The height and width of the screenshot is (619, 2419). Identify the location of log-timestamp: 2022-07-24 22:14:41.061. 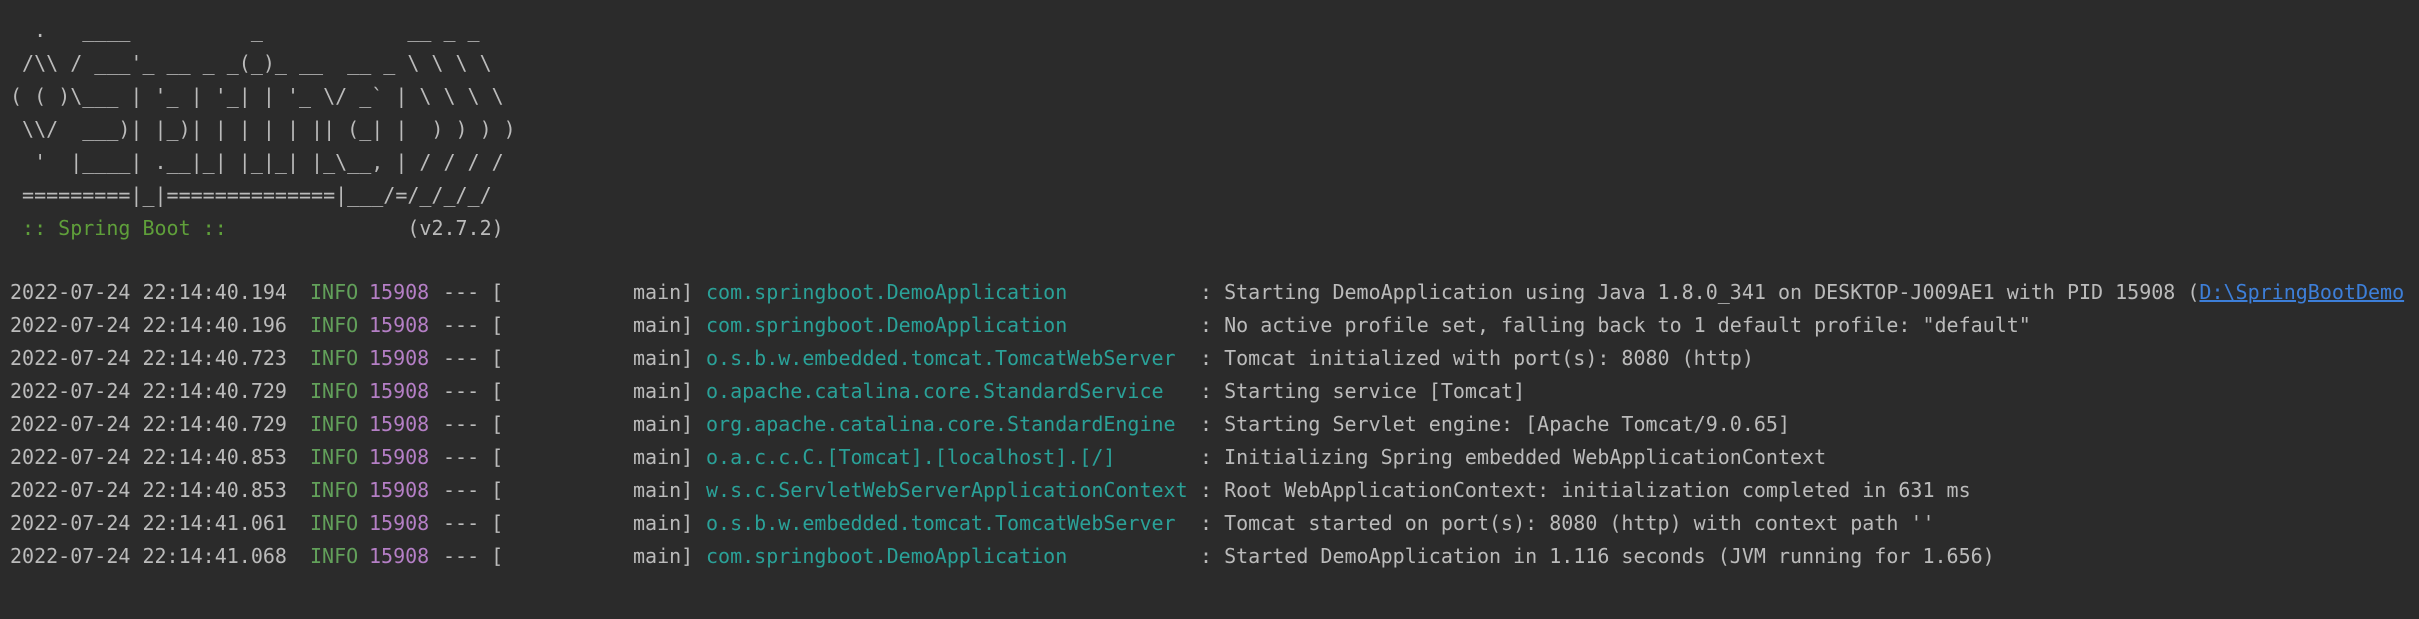
(148, 523).